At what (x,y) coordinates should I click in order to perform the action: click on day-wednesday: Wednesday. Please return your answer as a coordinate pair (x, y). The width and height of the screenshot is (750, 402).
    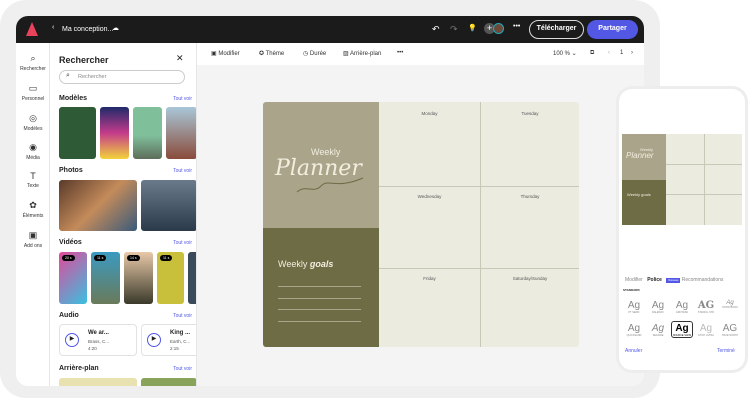
    Looking at the image, I should click on (429, 196).